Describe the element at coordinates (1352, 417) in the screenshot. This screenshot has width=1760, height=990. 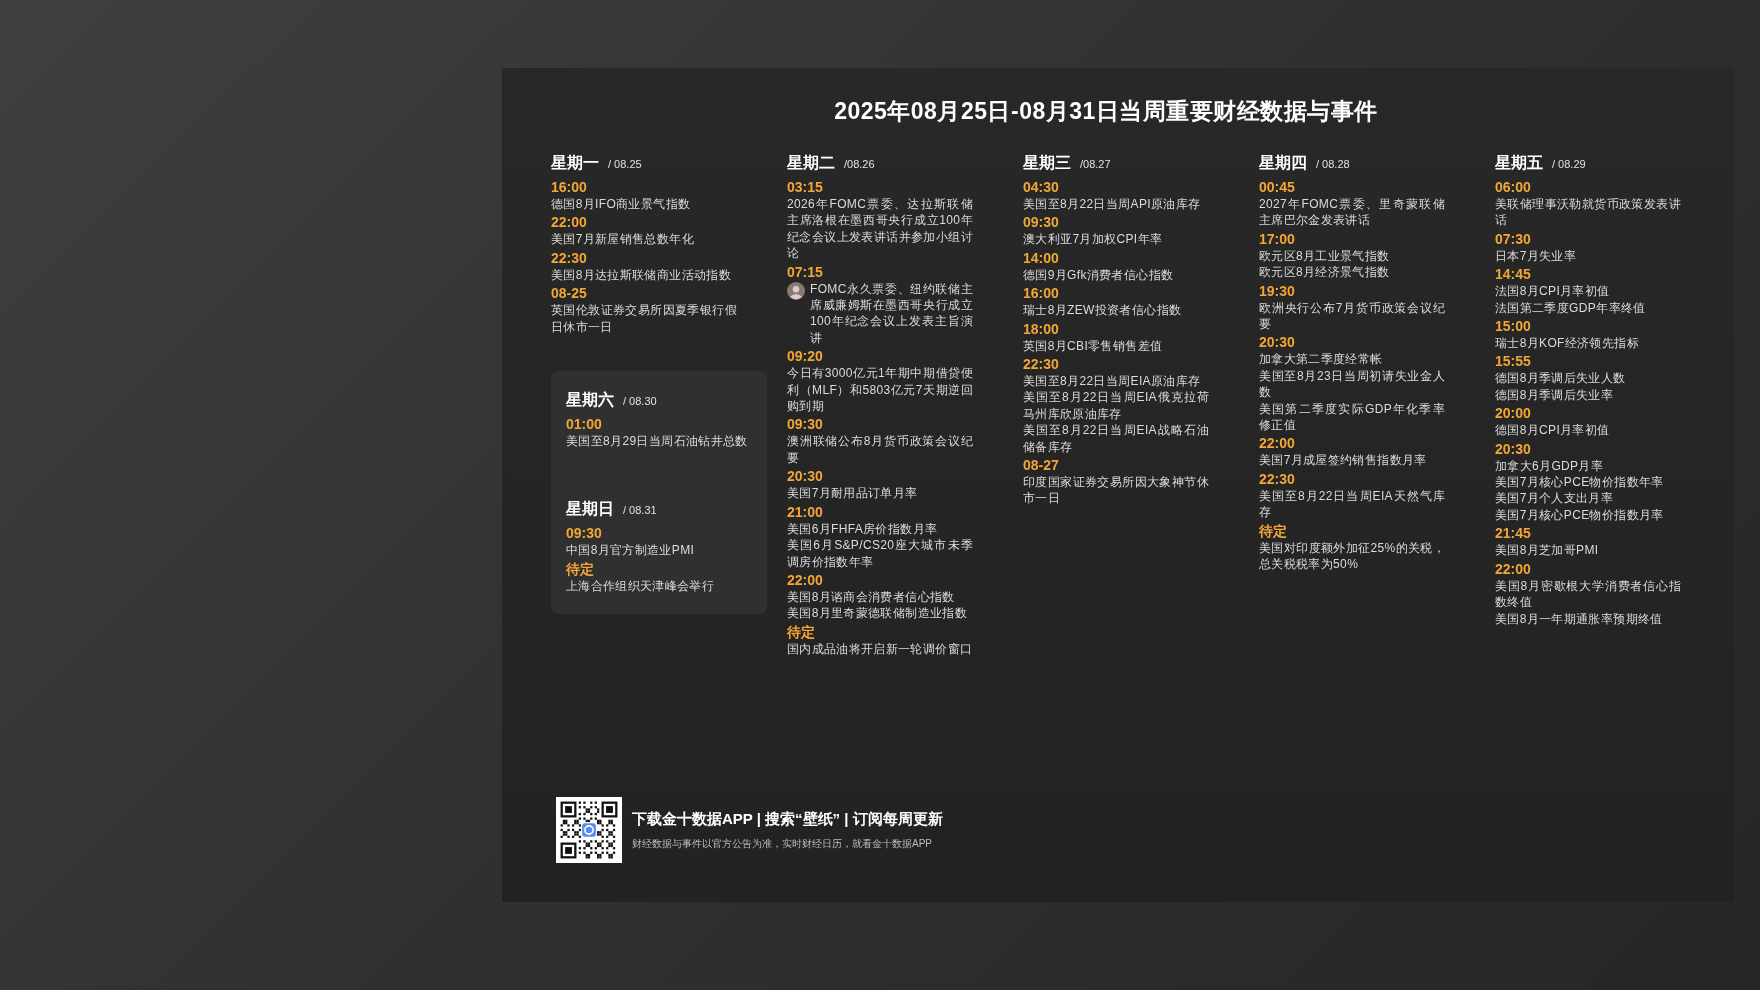
I see `event-text: 美国第二季度实际GDP年化季率修正值` at that location.